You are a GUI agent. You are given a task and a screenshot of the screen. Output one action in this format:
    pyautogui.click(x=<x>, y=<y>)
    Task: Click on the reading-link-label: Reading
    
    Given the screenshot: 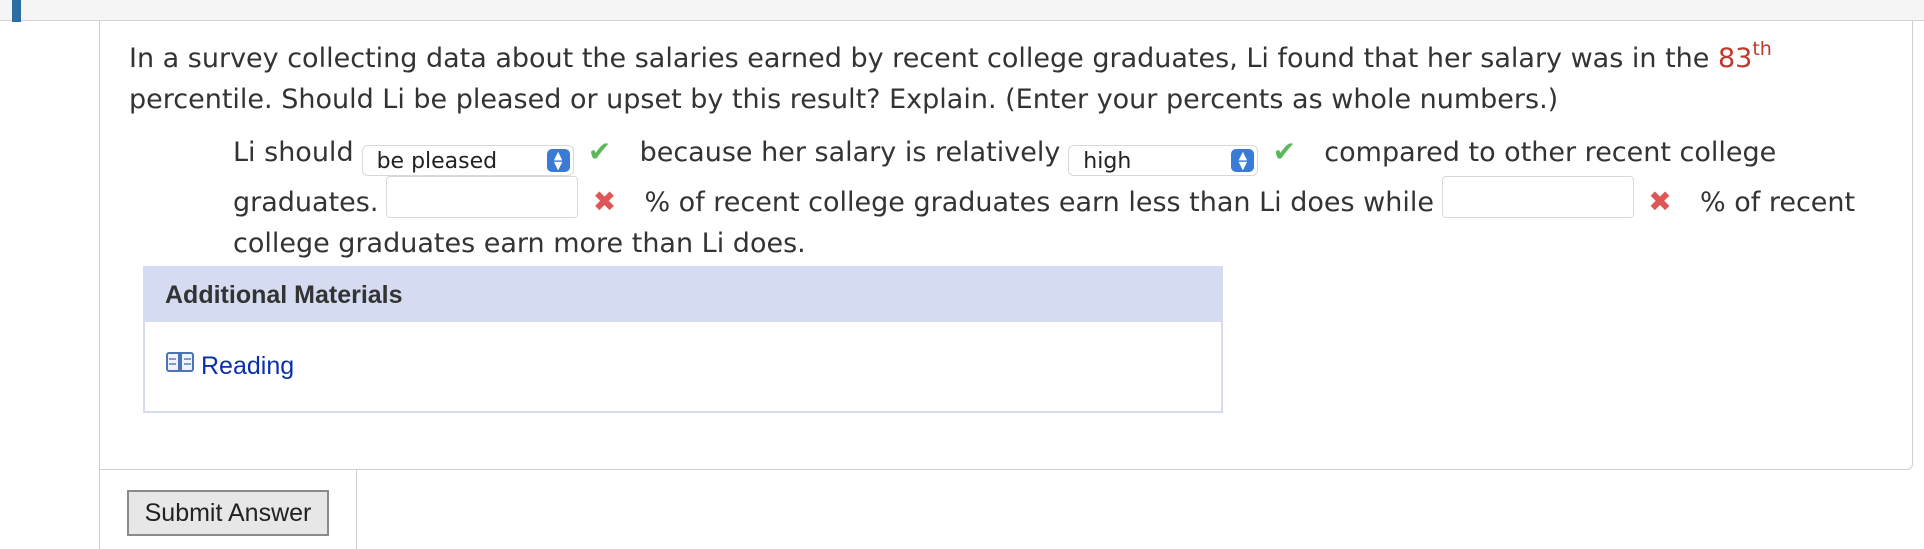 What is the action you would take?
    pyautogui.click(x=248, y=366)
    